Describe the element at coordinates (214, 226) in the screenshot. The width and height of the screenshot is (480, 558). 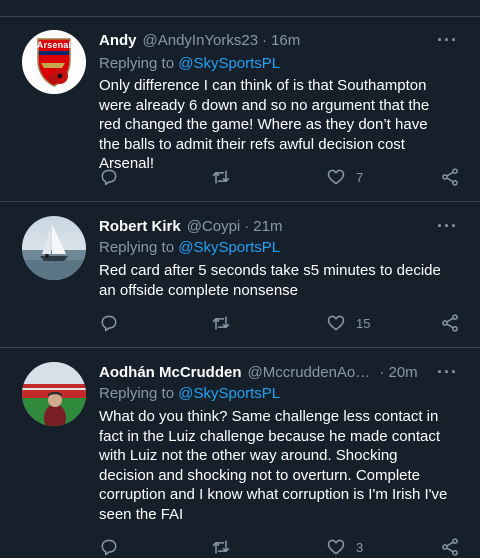
I see `author-handle: @Coypi` at that location.